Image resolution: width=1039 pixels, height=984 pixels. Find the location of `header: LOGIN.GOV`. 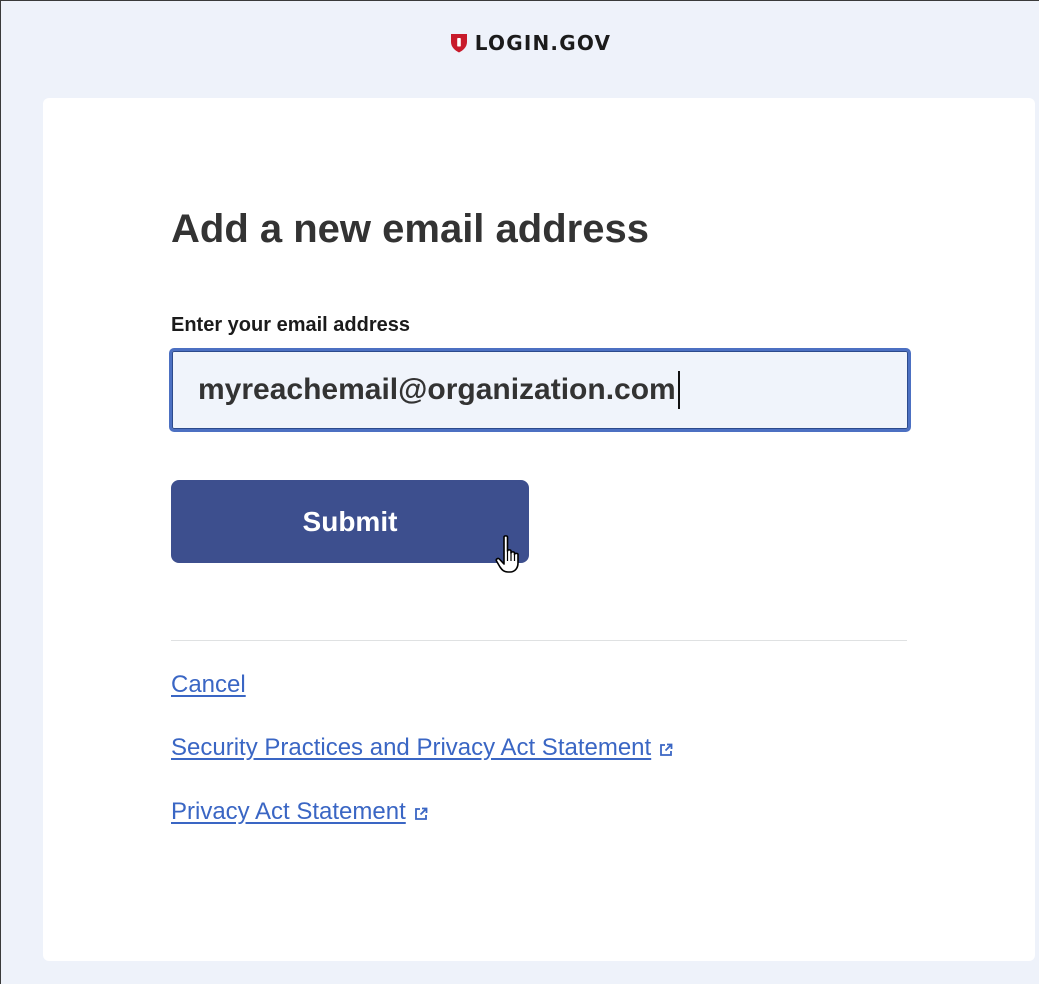

header: LOGIN.GOV is located at coordinates (520, 43).